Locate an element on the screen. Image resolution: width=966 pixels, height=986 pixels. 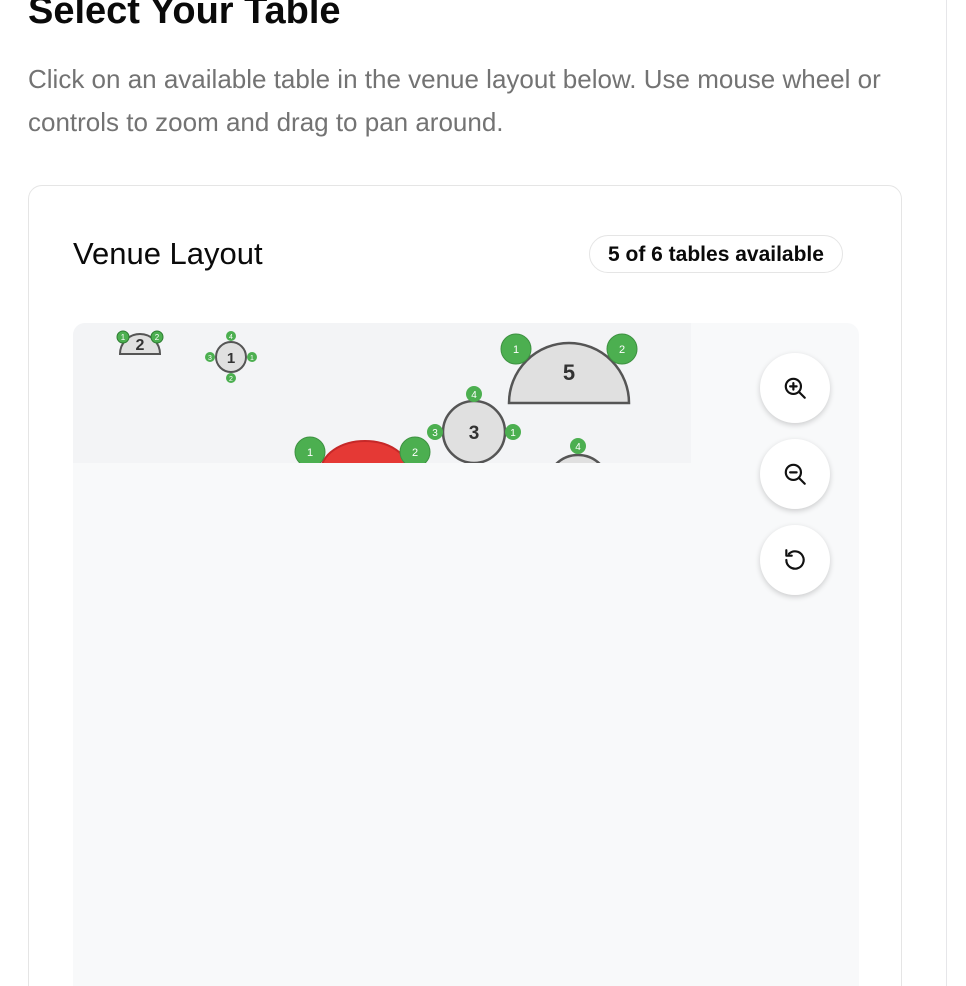
zoom-out-icon is located at coordinates (795, 474).